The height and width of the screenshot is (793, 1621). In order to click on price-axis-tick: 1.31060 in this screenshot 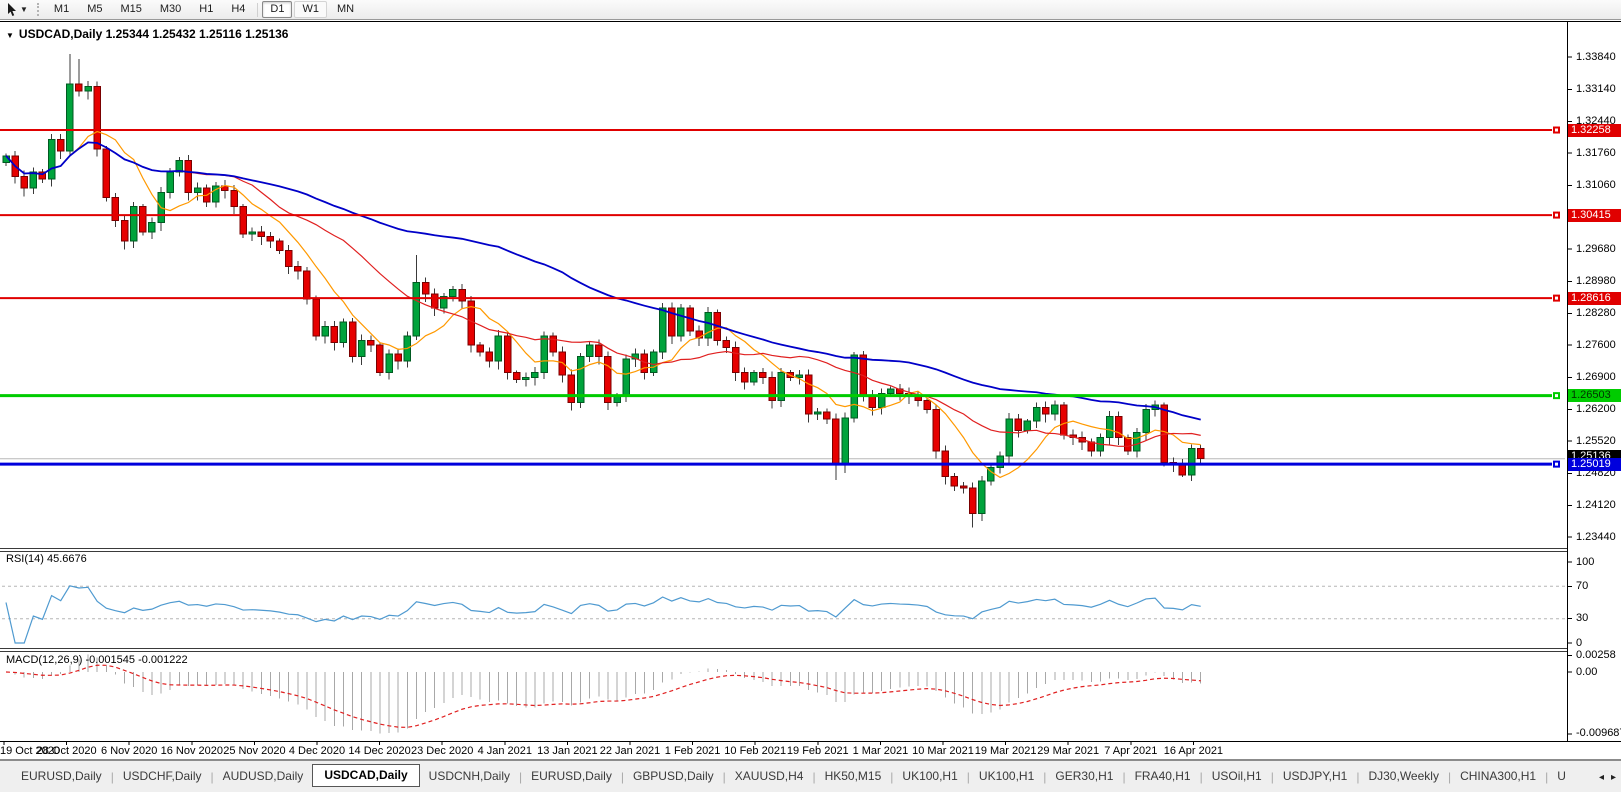, I will do `click(1596, 184)`.